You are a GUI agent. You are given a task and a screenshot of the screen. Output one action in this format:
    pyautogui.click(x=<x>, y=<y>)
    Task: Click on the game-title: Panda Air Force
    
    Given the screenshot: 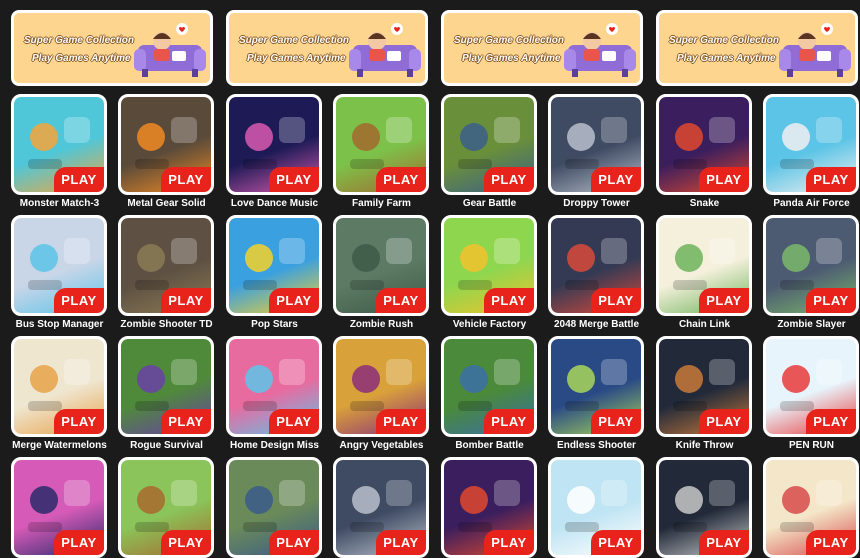 What is the action you would take?
    pyautogui.click(x=809, y=203)
    